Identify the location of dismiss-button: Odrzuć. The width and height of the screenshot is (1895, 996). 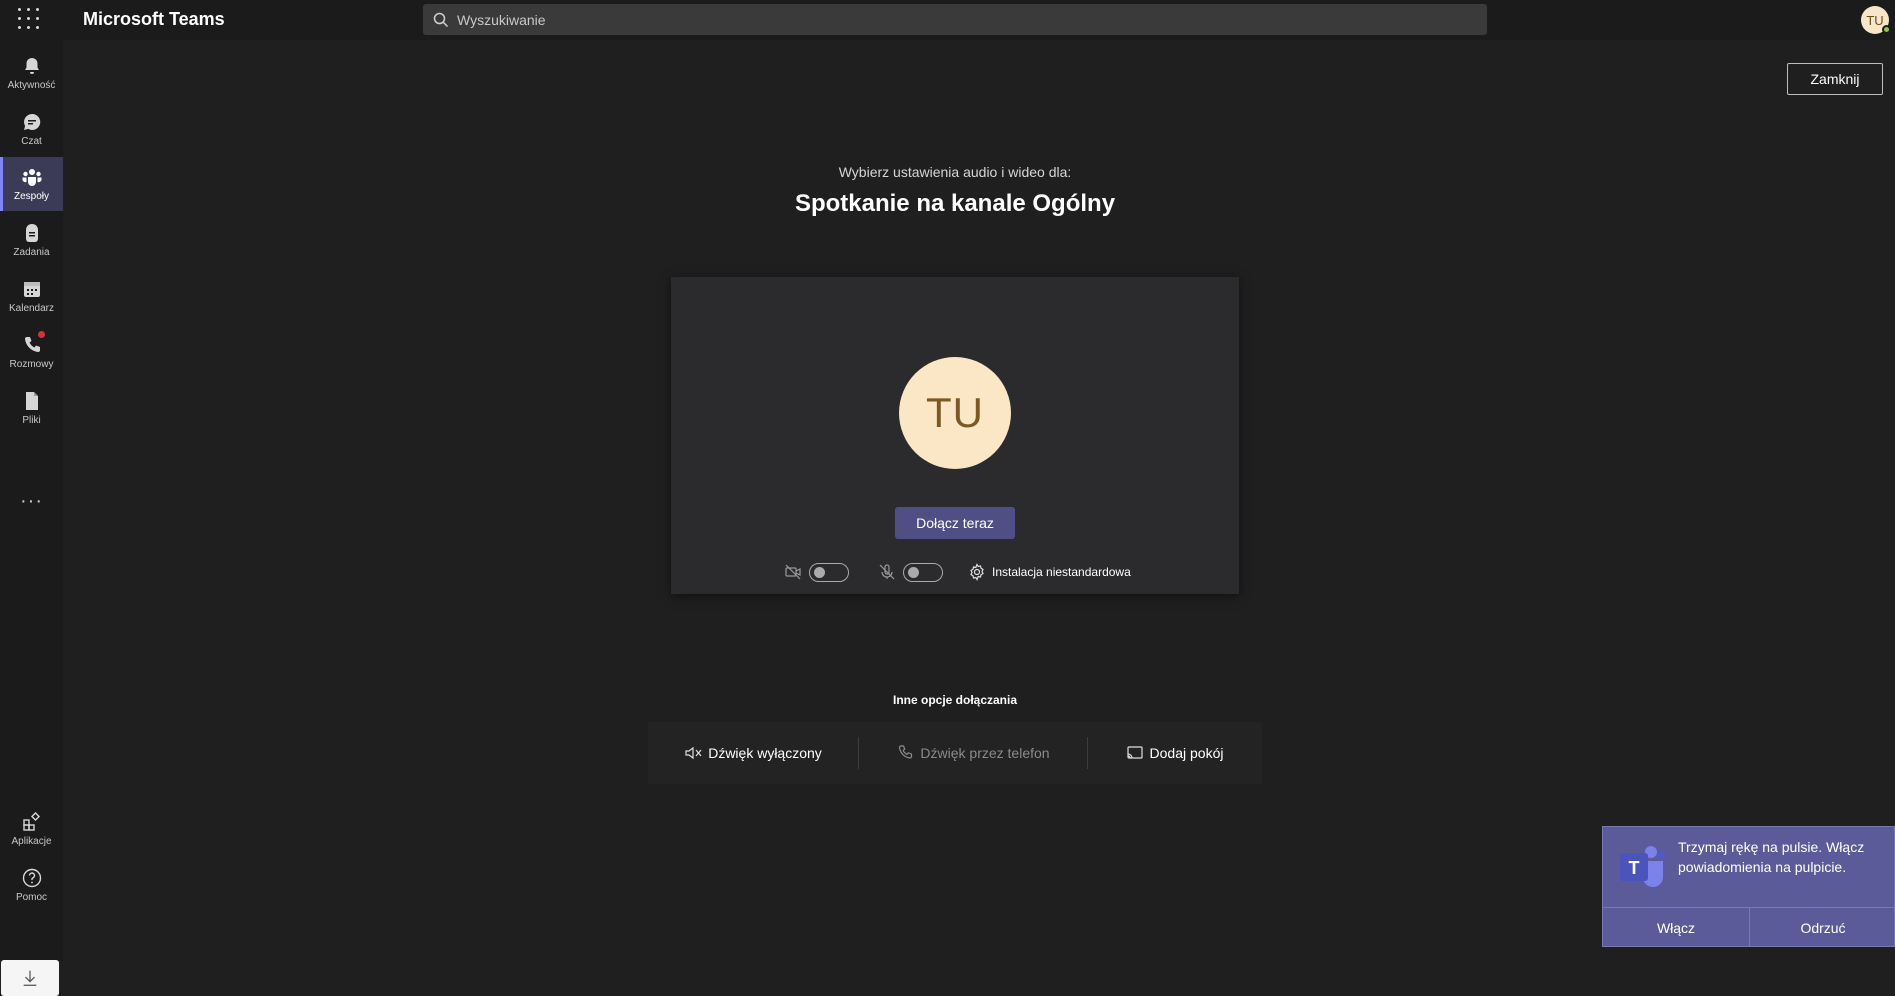
(1822, 927).